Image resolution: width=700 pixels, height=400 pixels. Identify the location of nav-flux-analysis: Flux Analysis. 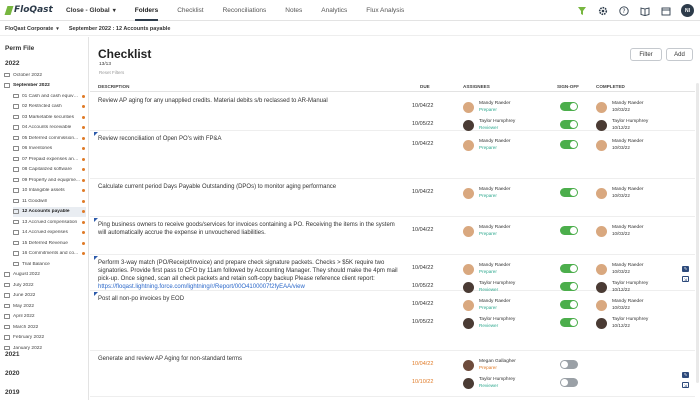
(385, 10).